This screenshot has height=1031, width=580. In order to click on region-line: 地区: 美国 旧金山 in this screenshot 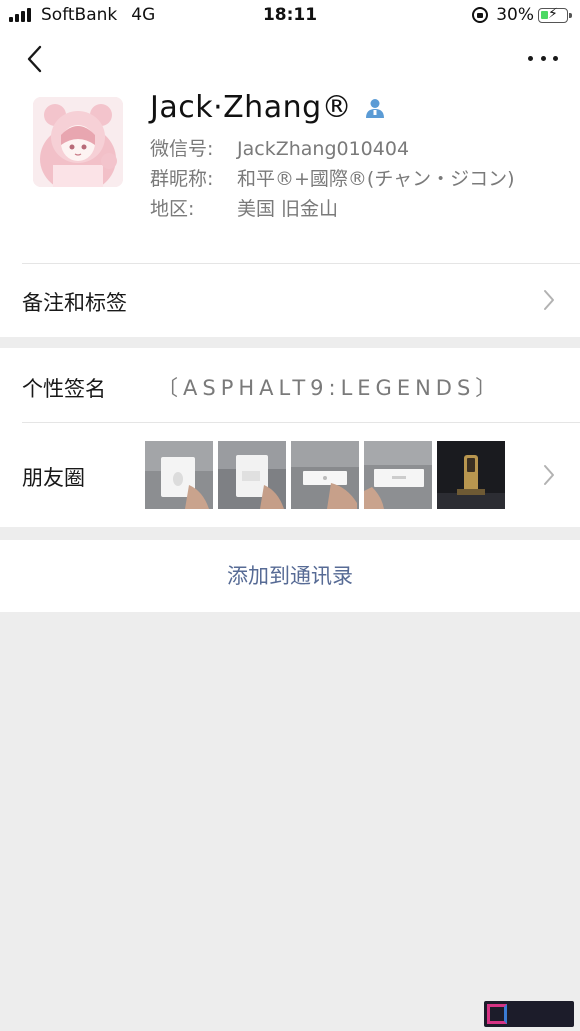, I will do `click(244, 207)`.